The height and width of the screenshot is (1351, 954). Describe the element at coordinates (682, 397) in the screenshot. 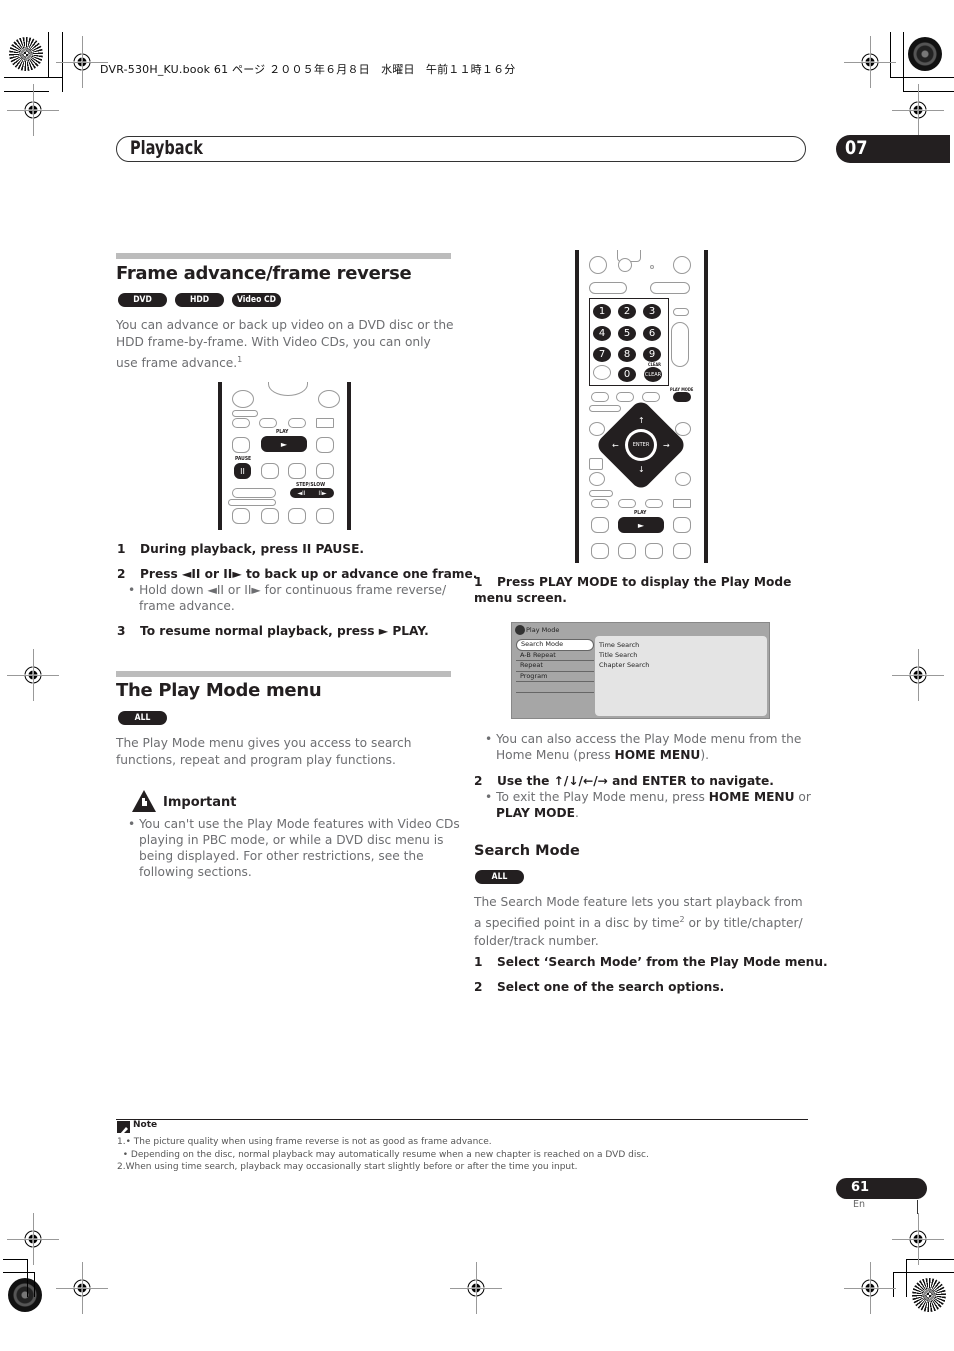

I see `play-mode-button` at that location.